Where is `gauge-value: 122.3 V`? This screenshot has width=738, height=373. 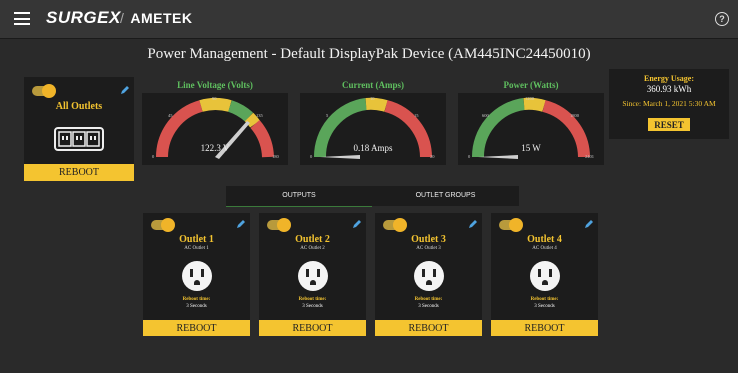
gauge-value: 122.3 V is located at coordinates (215, 148).